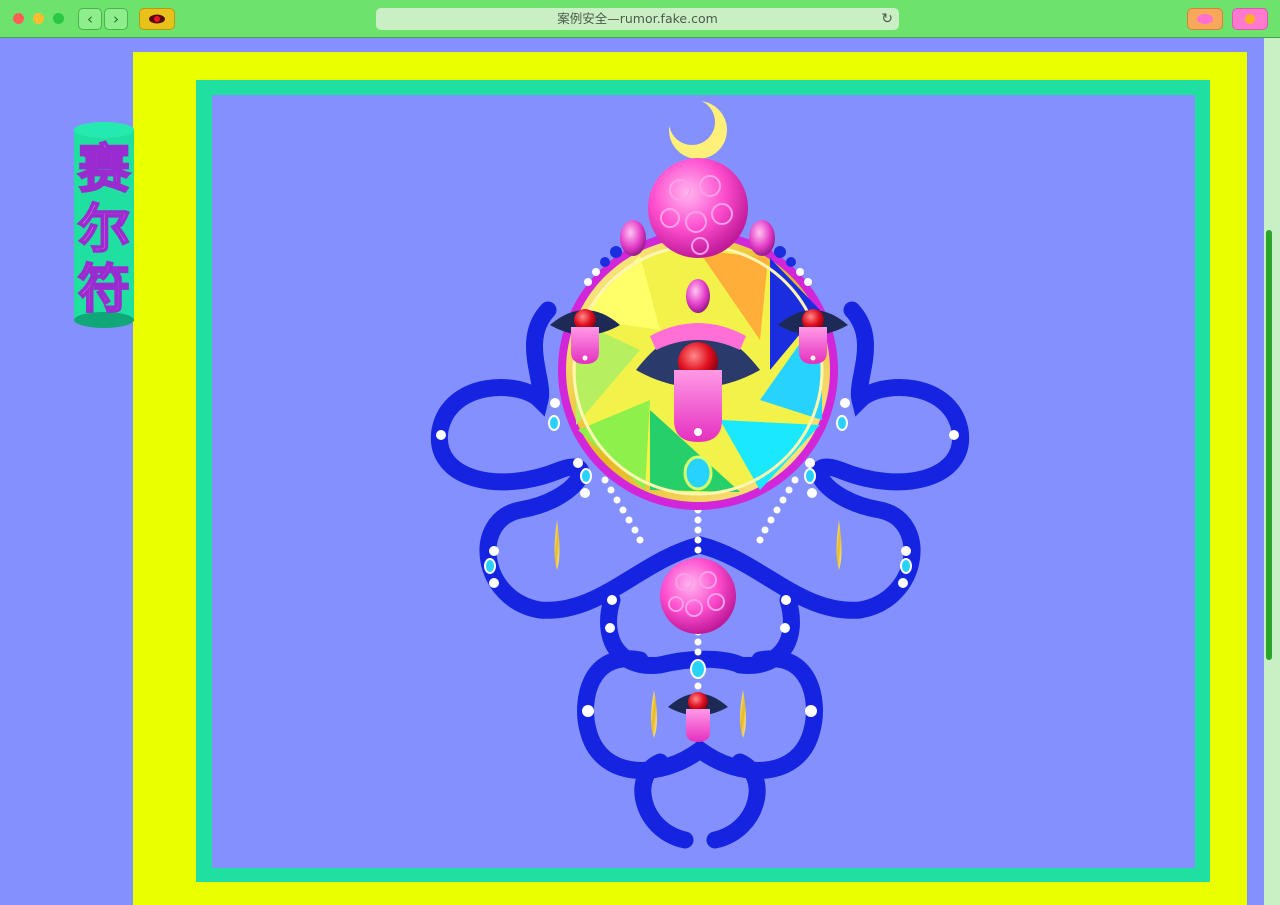 The width and height of the screenshot is (1280, 905). Describe the element at coordinates (698, 129) in the screenshot. I see `crescent-moon` at that location.